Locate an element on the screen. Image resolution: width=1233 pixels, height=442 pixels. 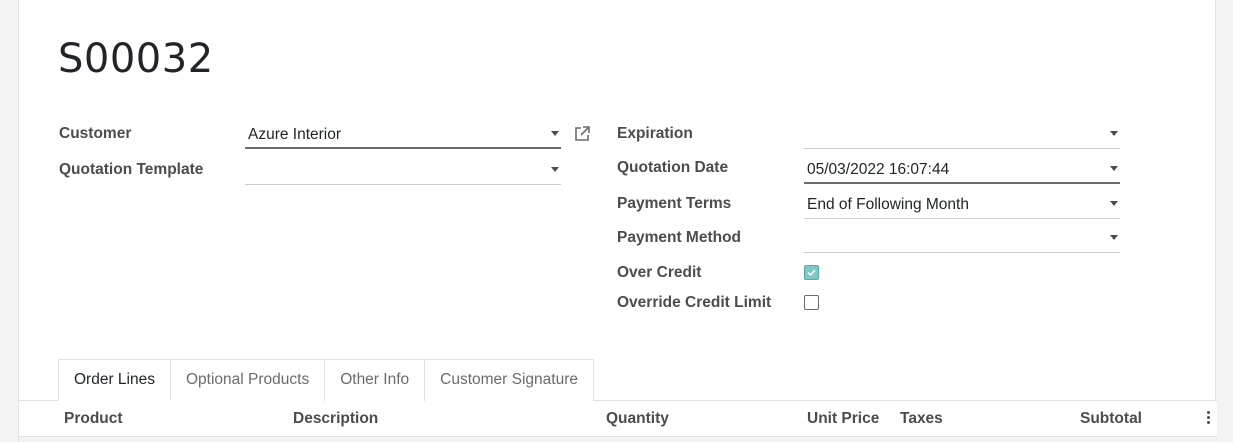
tab-optional-products: Optional Products is located at coordinates (247, 380).